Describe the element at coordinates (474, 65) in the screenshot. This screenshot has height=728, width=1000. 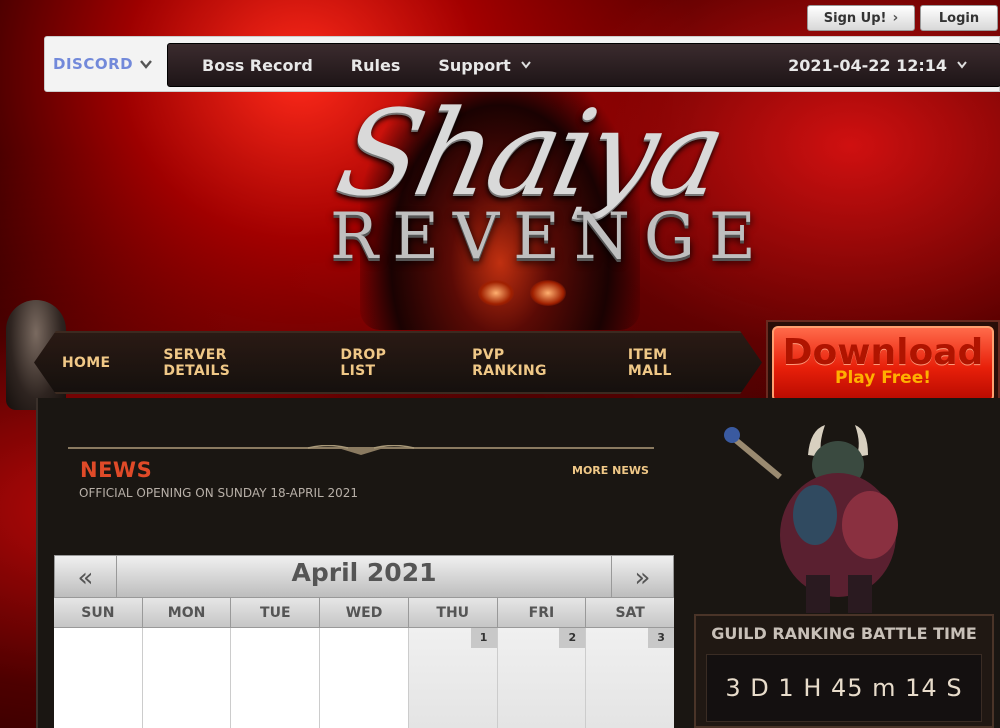
I see `nav-label: Support` at that location.